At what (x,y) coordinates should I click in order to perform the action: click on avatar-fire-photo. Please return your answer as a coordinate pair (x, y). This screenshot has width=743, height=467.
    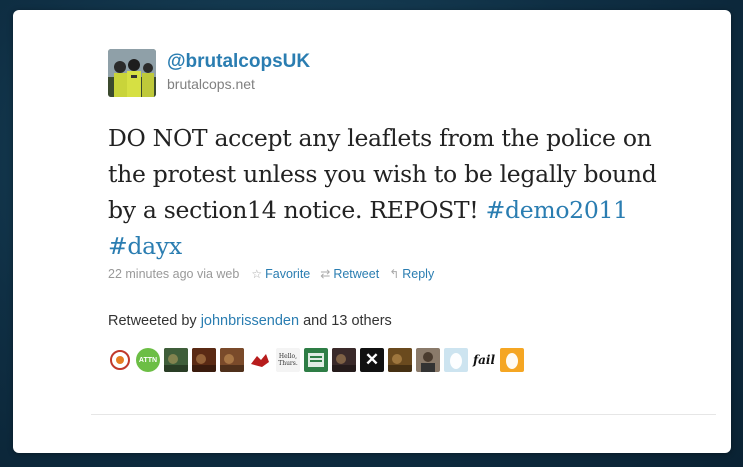
    Looking at the image, I should click on (204, 360).